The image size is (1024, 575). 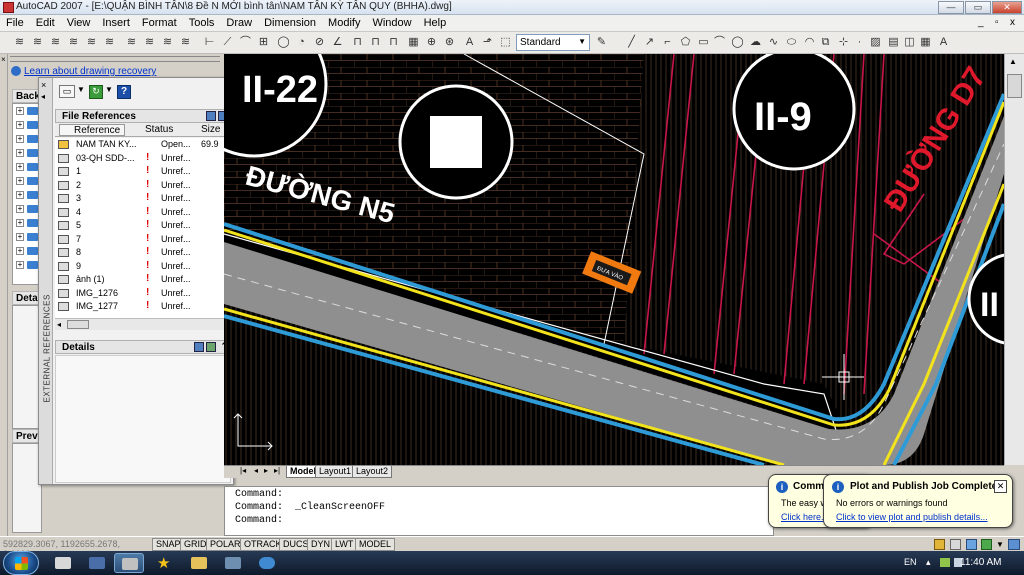 I want to click on layer-state-icon: ≋, so click(x=19, y=42).